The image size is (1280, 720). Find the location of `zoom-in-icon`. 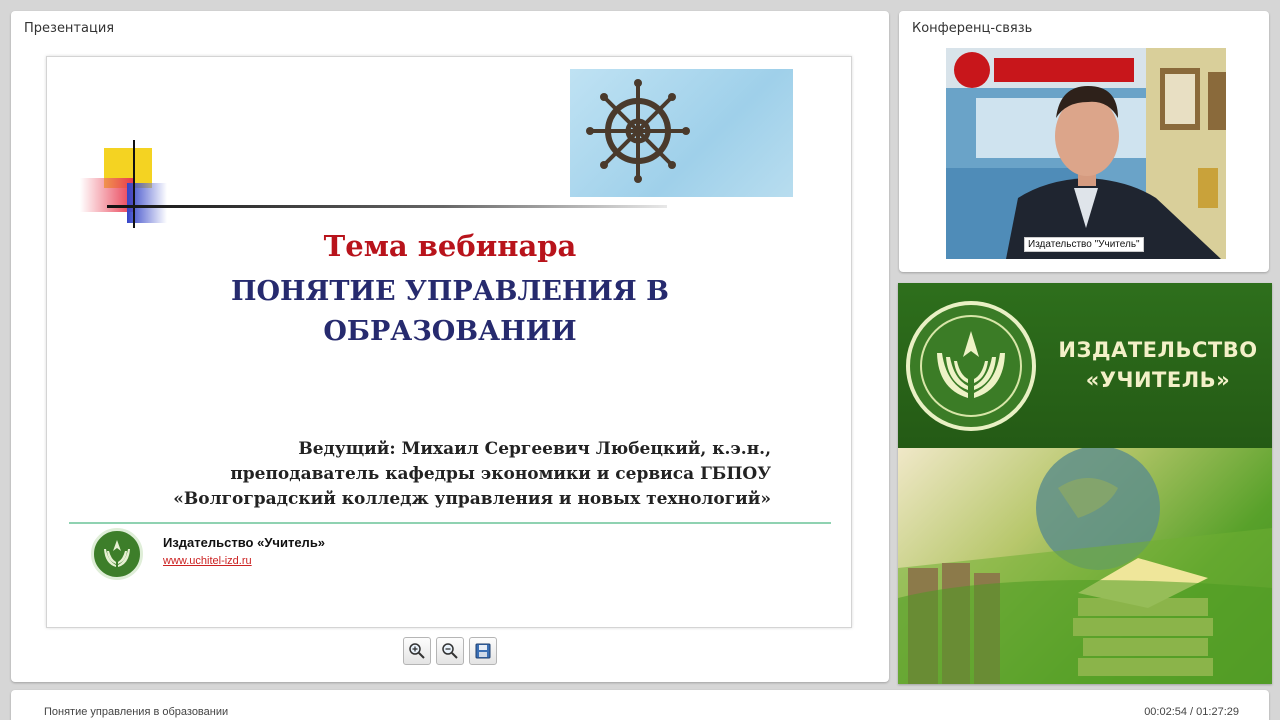

zoom-in-icon is located at coordinates (417, 651).